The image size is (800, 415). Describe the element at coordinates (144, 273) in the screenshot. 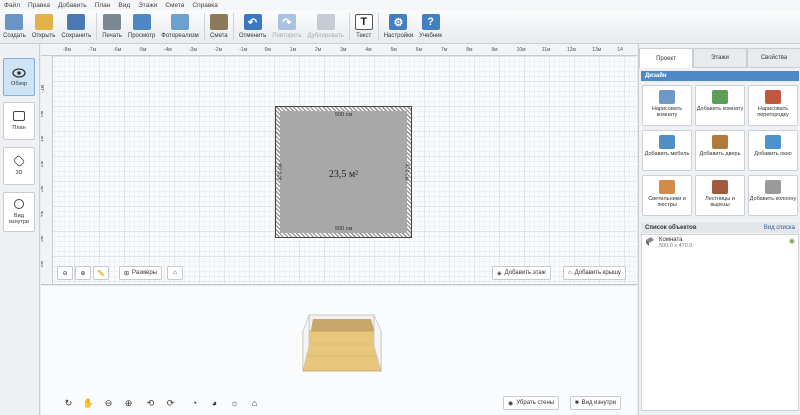

I see `sizes-label: Размеры` at that location.